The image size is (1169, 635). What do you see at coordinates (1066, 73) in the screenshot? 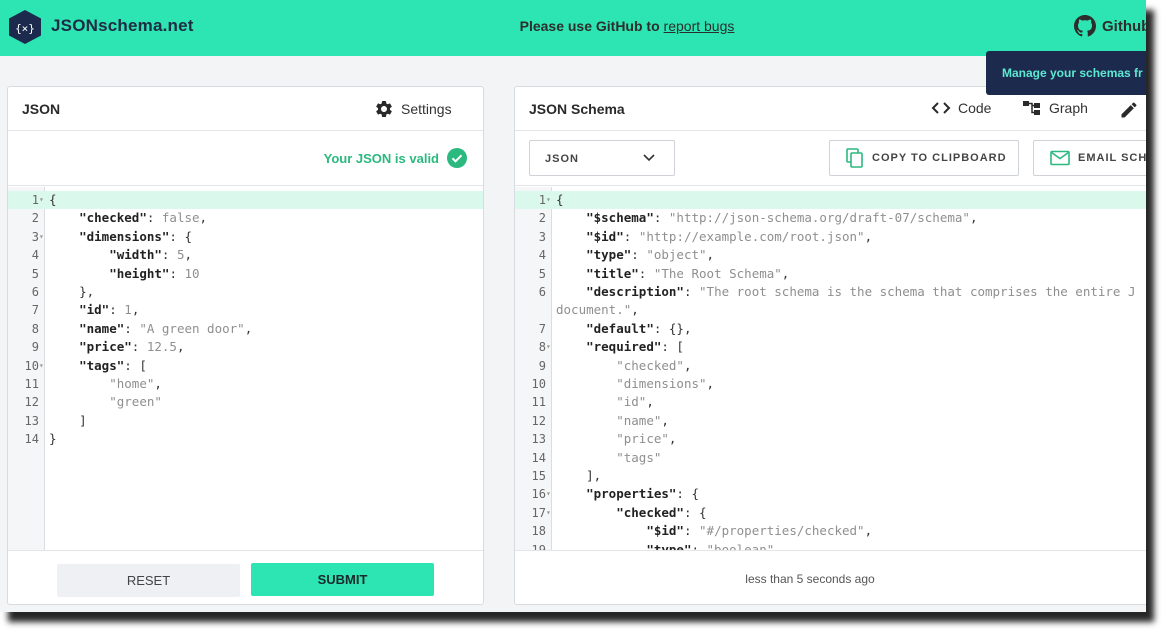
I see `manage-schemas-toast: Manage your schemas fr` at bounding box center [1066, 73].